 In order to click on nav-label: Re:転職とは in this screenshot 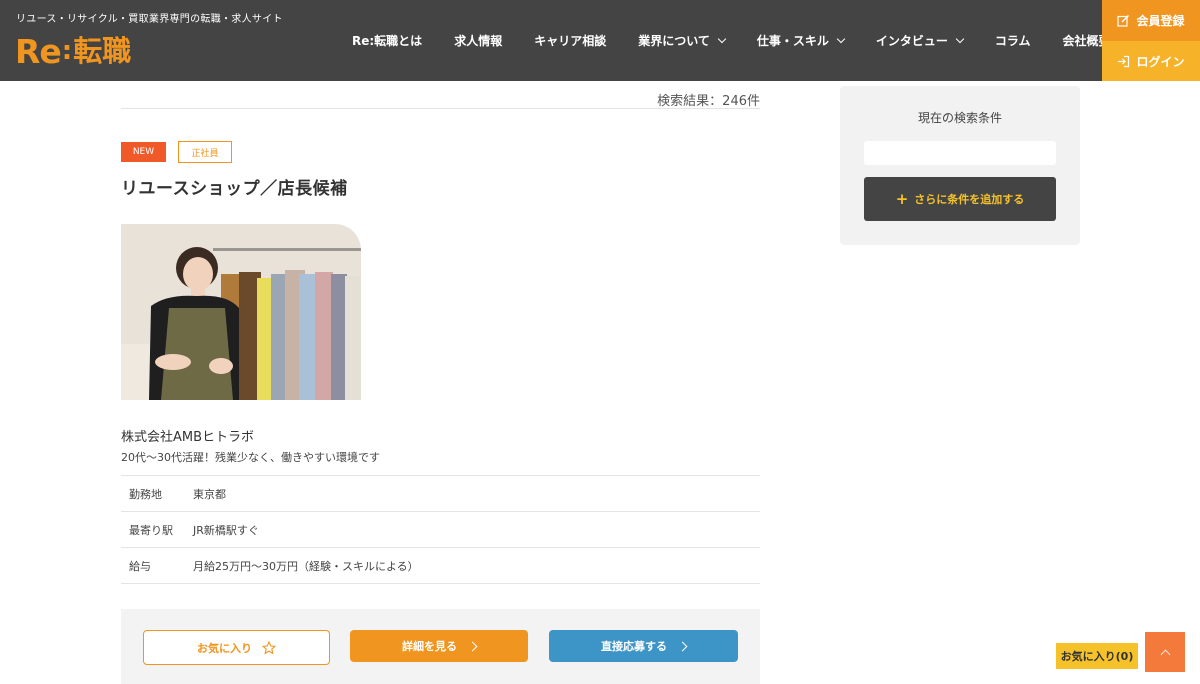, I will do `click(387, 41)`.